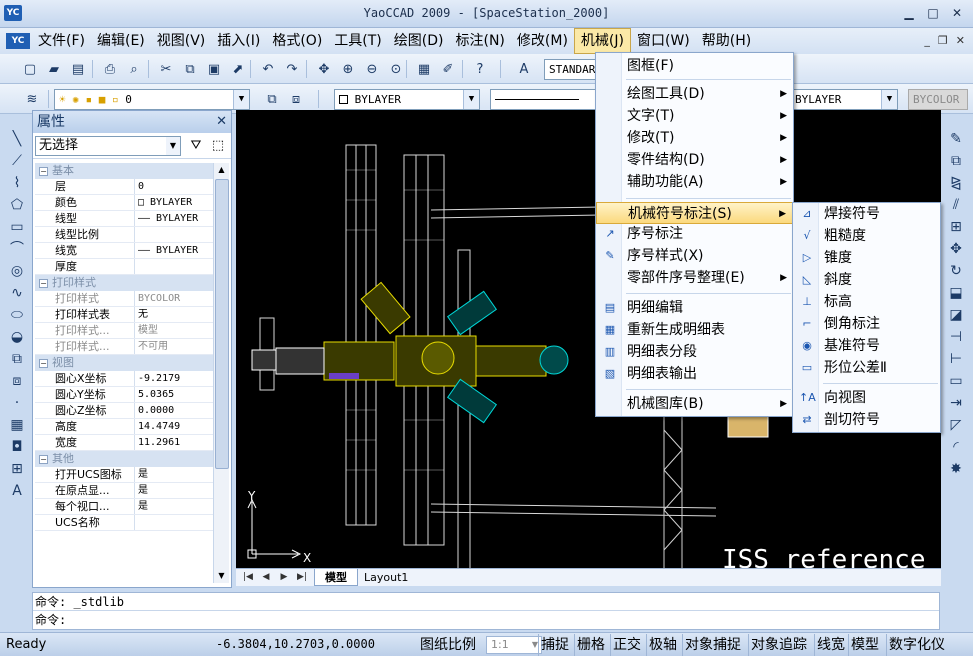 This screenshot has width=973, height=656. I want to click on selection-combo: 无选择 ▼, so click(108, 146).